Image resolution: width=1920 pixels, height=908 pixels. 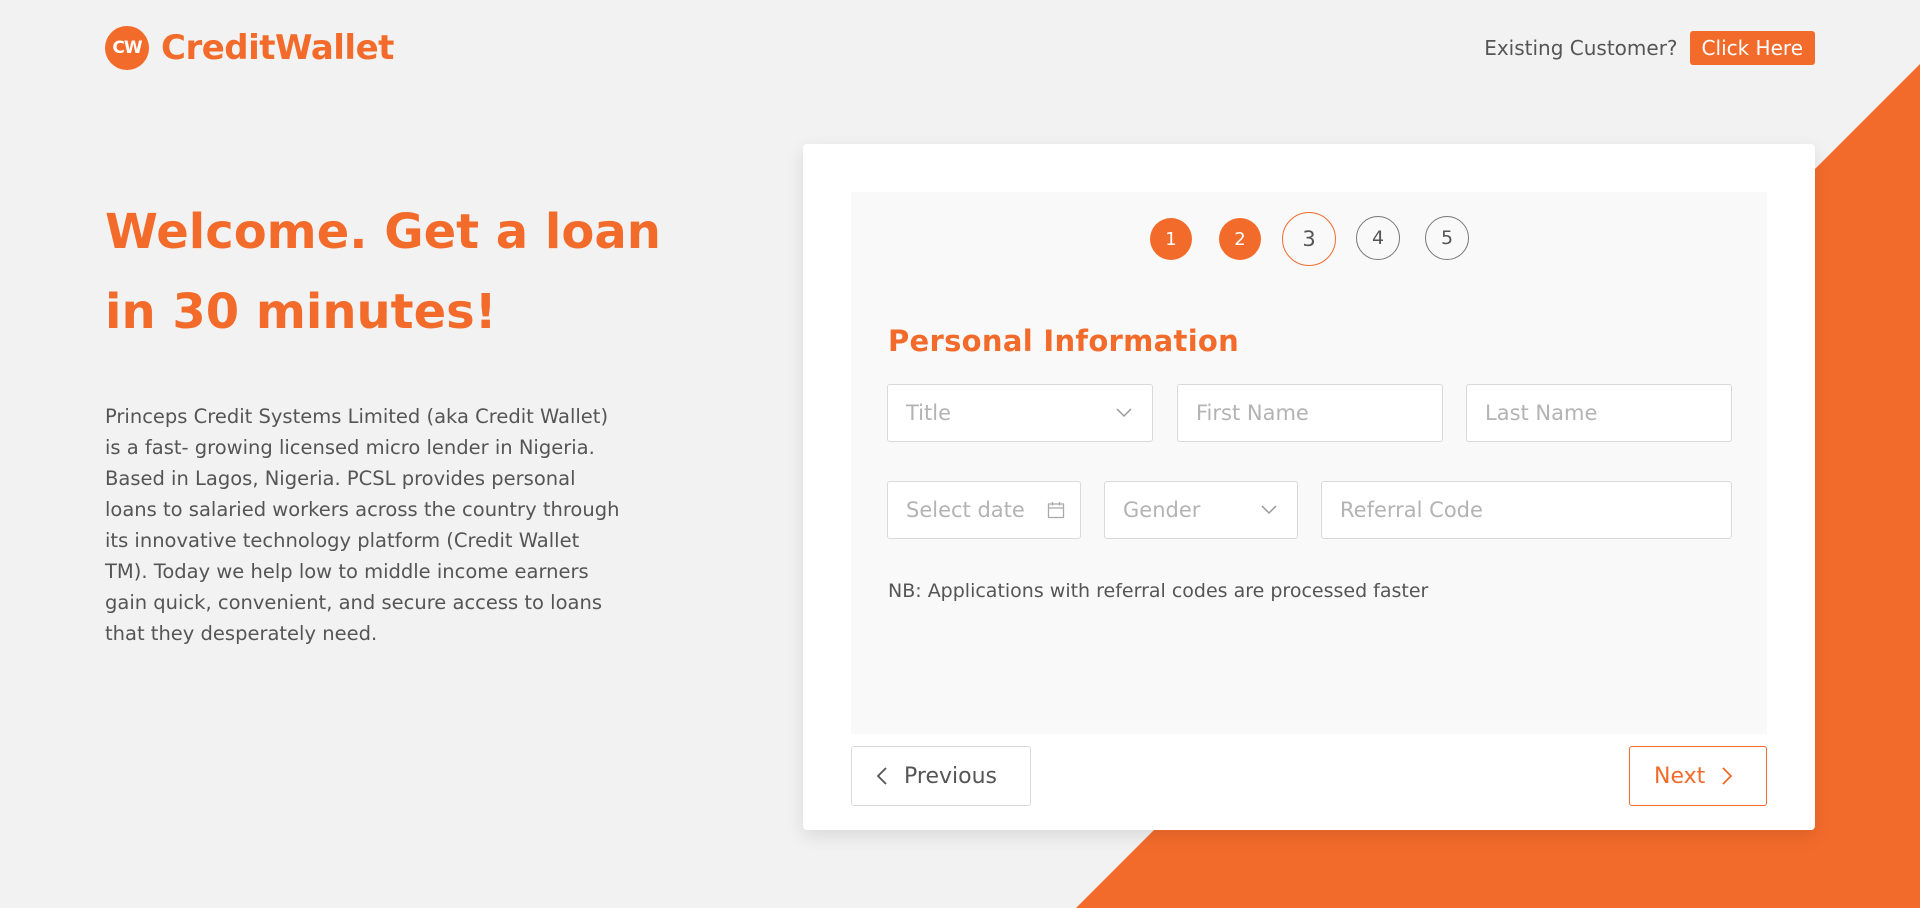 What do you see at coordinates (965, 510) in the screenshot?
I see `date-placeholder: Select date` at bounding box center [965, 510].